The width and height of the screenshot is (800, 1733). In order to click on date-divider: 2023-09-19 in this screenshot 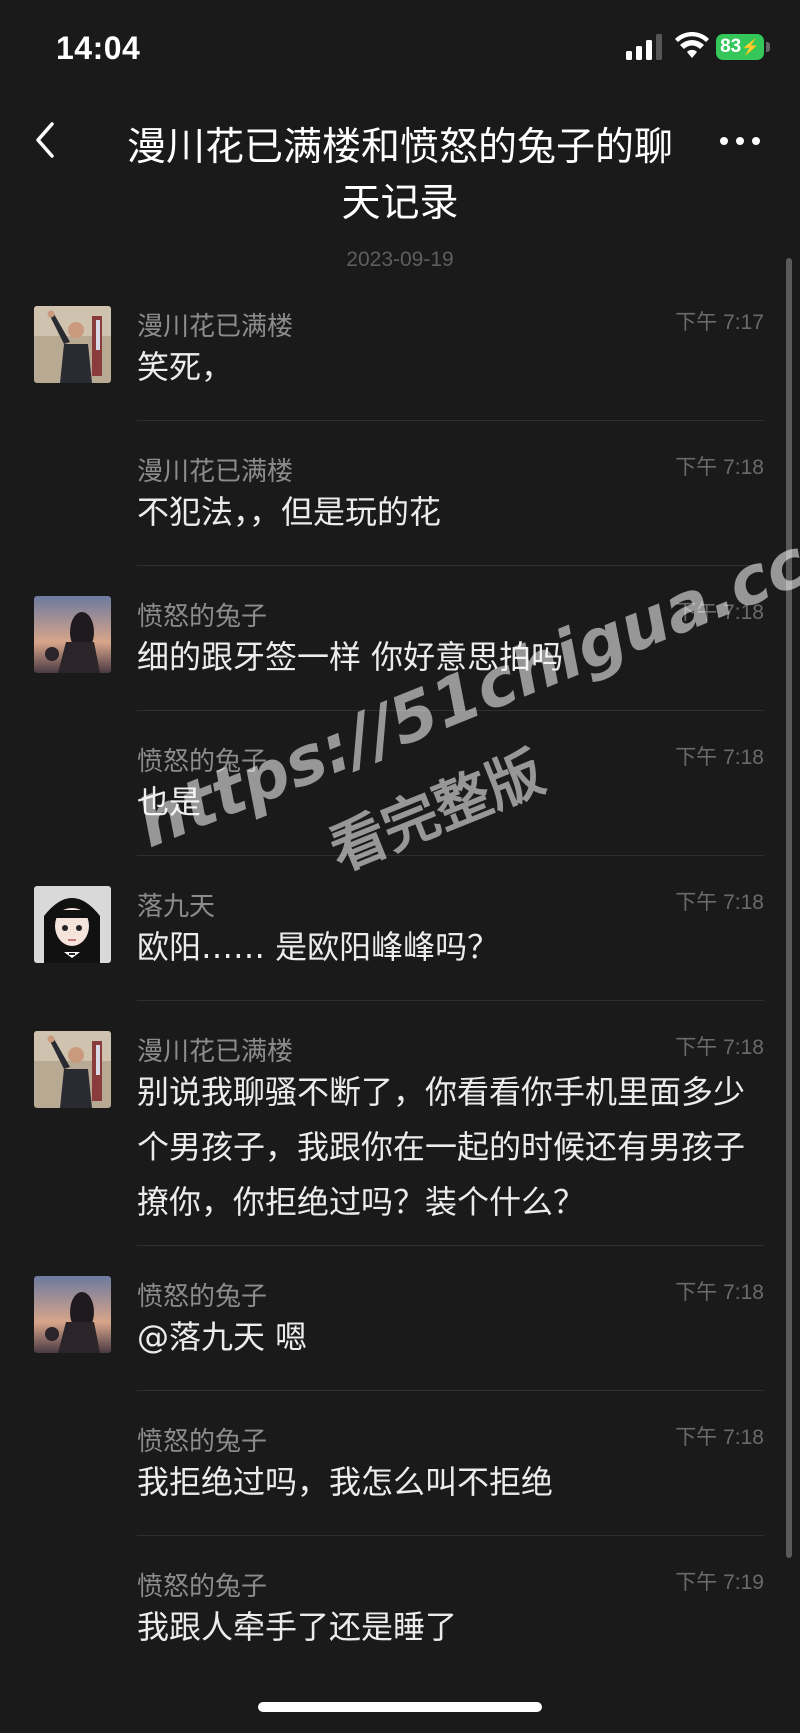, I will do `click(400, 259)`.